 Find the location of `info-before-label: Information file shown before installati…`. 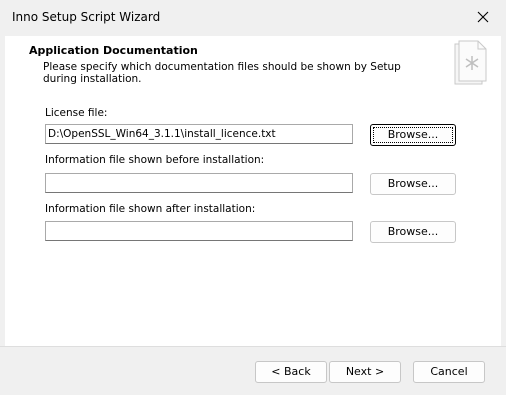

info-before-label: Information file shown before installati… is located at coordinates (155, 160).